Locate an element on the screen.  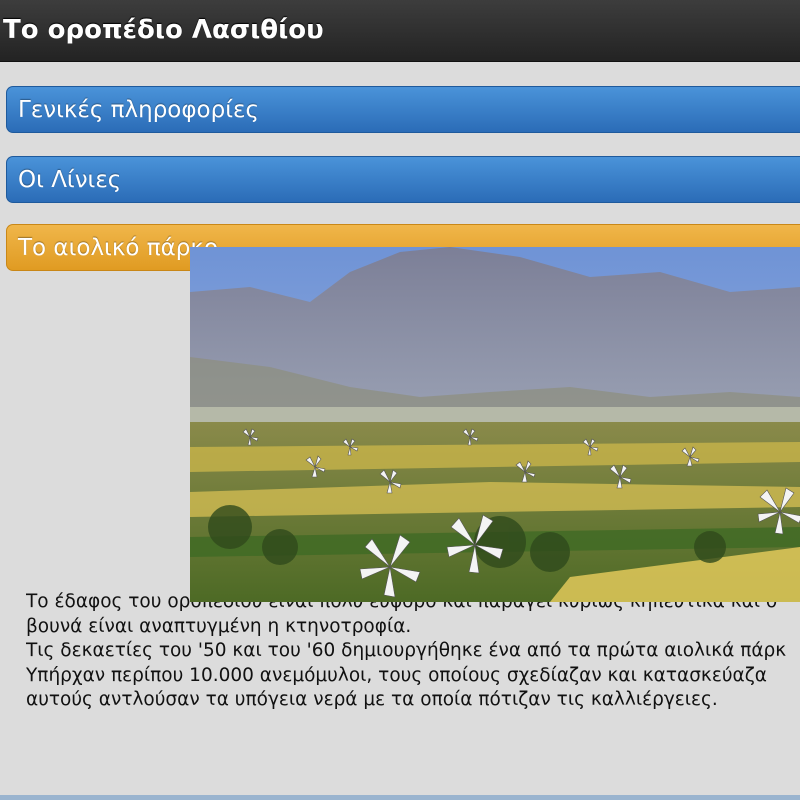
content-line: βουνά είναι αναπτυγμένη η κτηνοτροφία. is located at coordinates (219, 626).